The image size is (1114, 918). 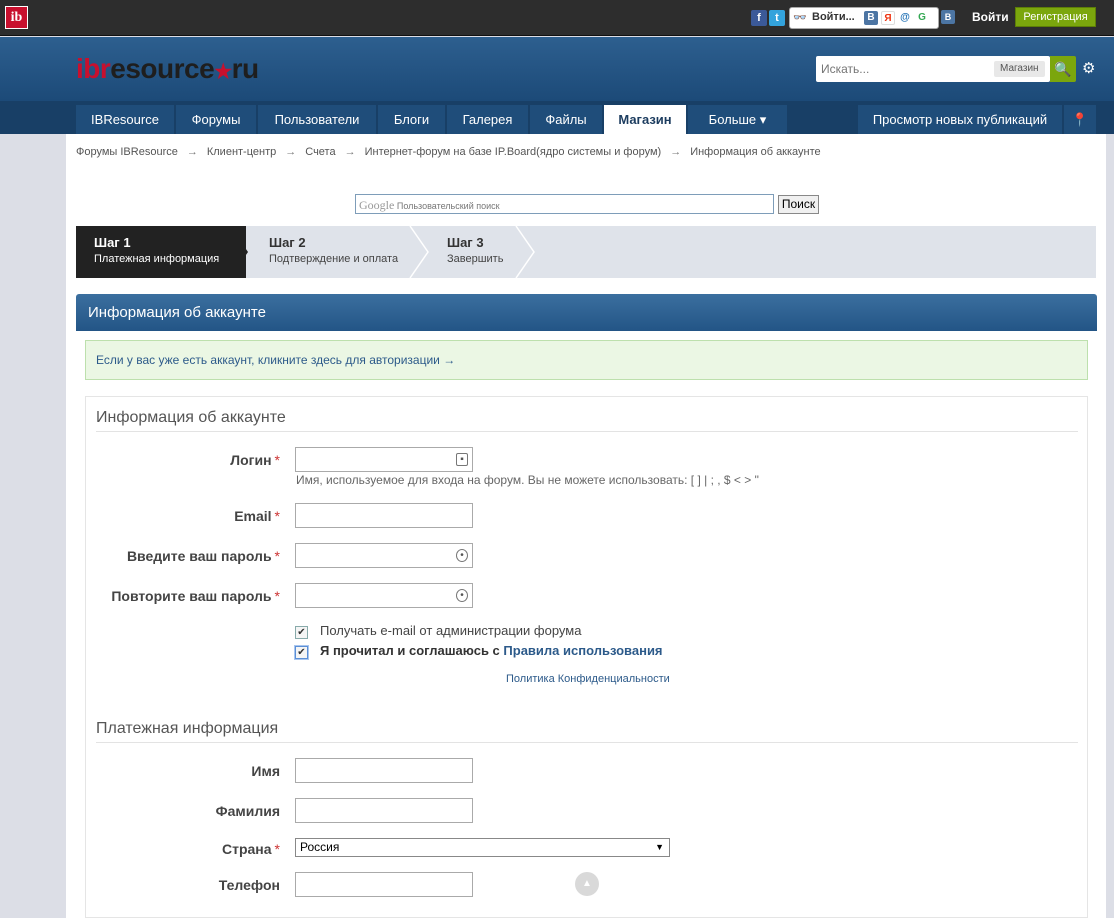 What do you see at coordinates (448, 206) in the screenshot?
I see `google-search-placeholder: Пользовательский поиск` at bounding box center [448, 206].